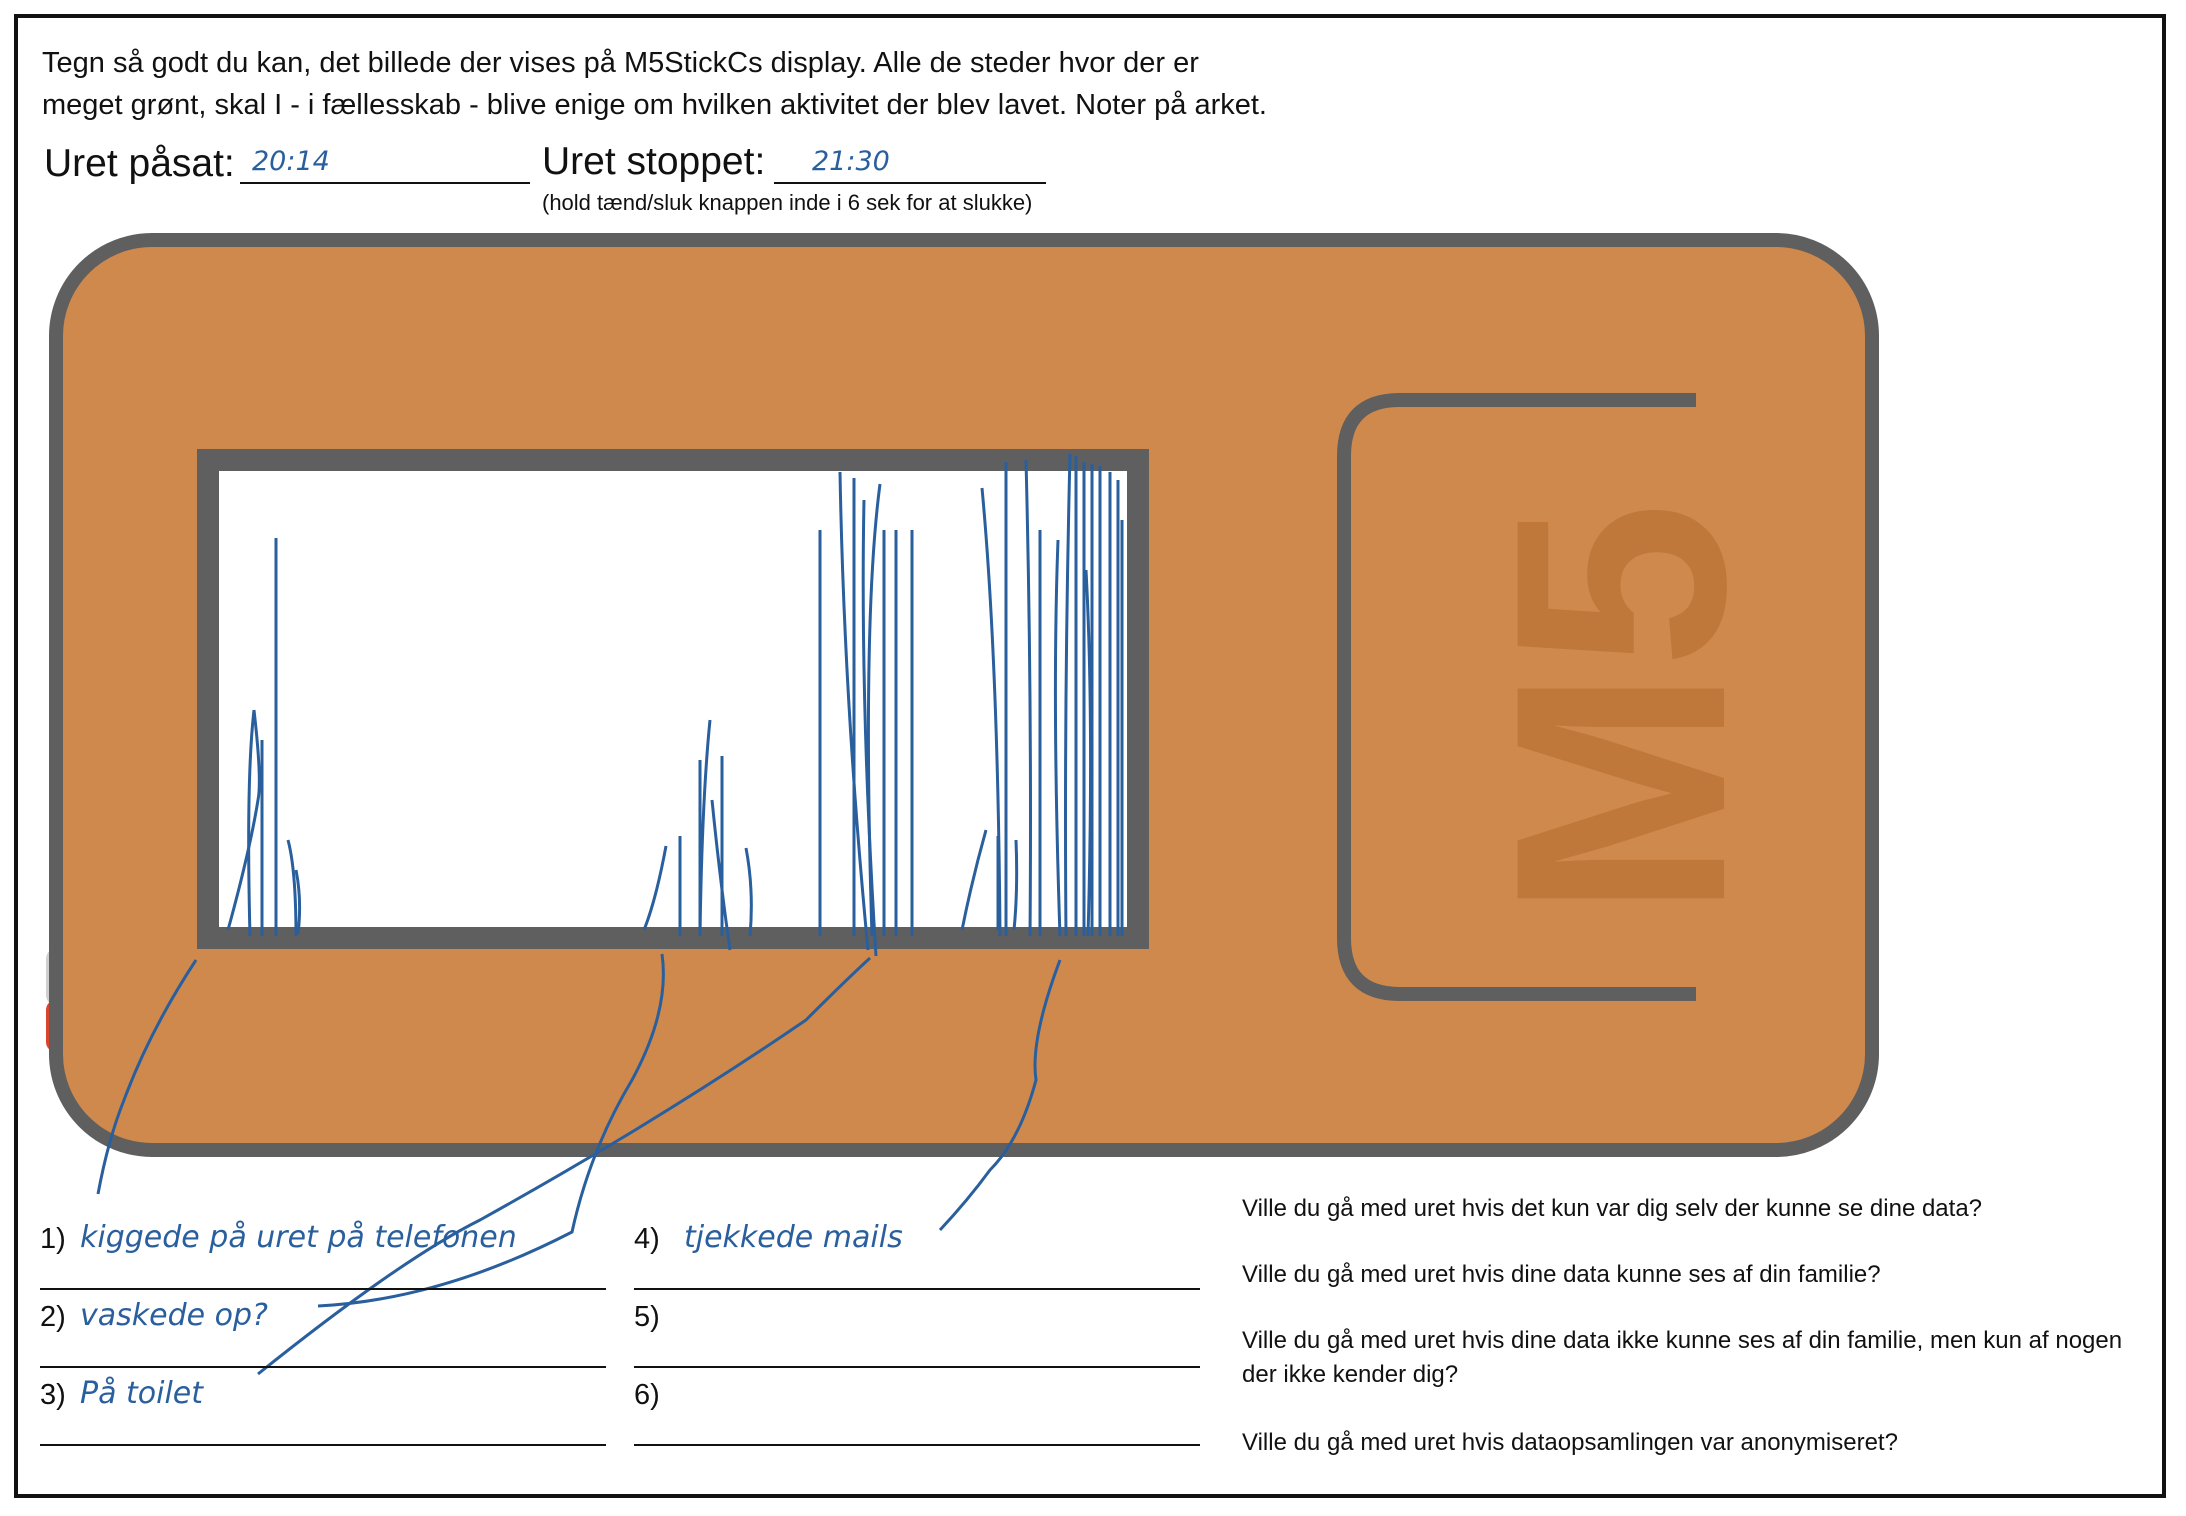 Image resolution: width=2186 pixels, height=1516 pixels. I want to click on answer-2-text: vaskede op?, so click(174, 1315).